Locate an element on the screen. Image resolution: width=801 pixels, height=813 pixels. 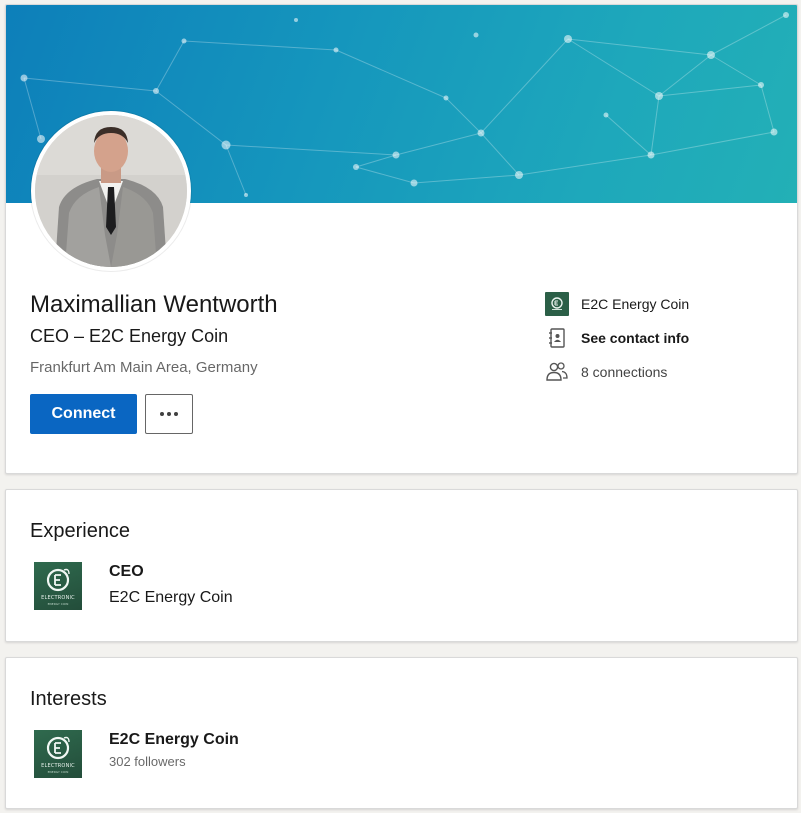
experience-company: E2C Energy Coin is located at coordinates (171, 597).